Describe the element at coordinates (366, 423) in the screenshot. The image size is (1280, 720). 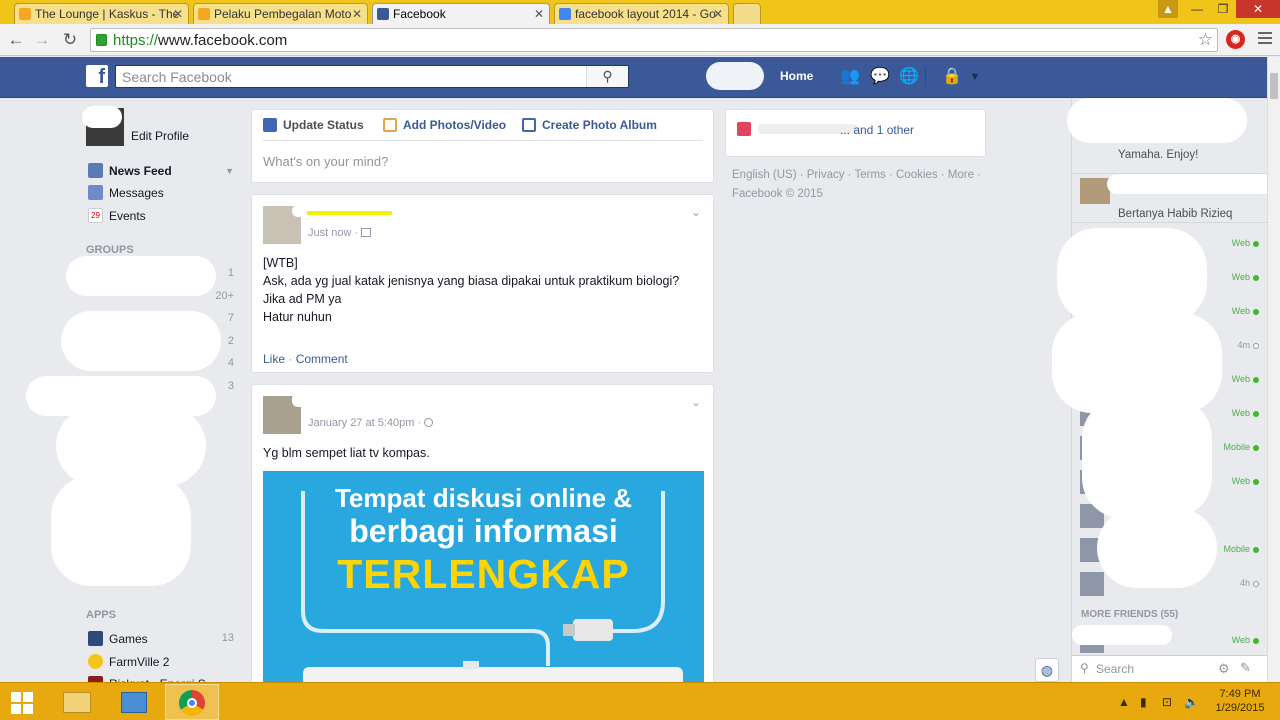
I see `post-time-text: January 27 at 5:40pm ·` at that location.